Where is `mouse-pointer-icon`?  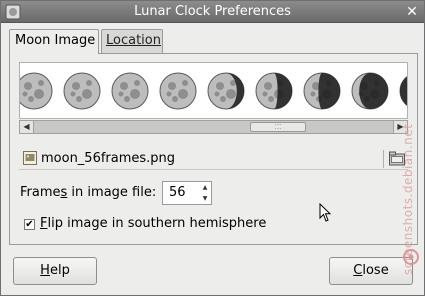 mouse-pointer-icon is located at coordinates (325, 212).